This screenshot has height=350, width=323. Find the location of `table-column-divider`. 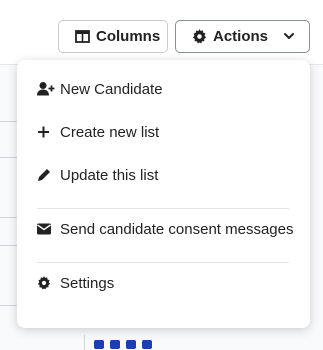

table-column-divider is located at coordinates (84, 342).